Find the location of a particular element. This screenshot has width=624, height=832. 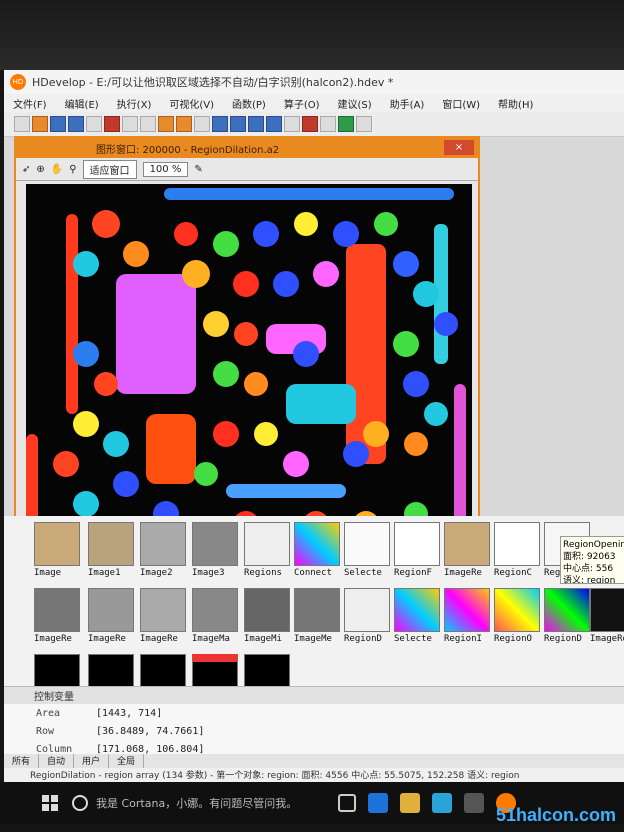

gallery-thumb: Image2 is located at coordinates (163, 553).